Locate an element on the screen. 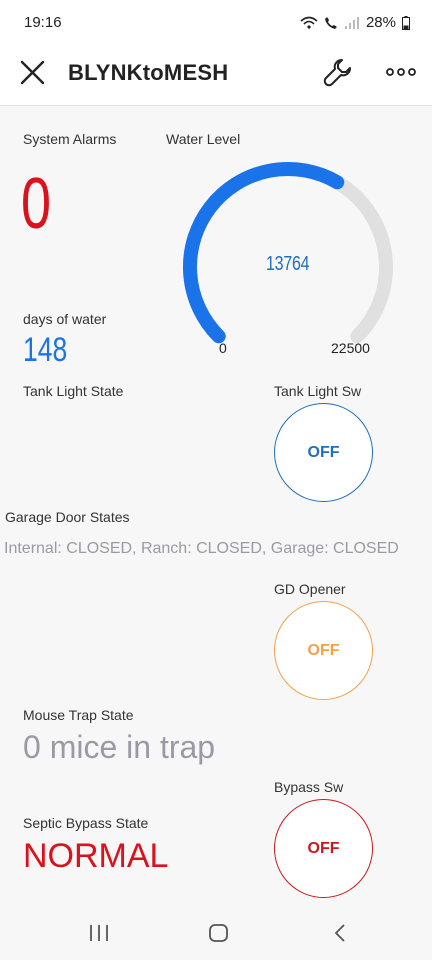  bypass-switch-button: OFF is located at coordinates (323, 848).